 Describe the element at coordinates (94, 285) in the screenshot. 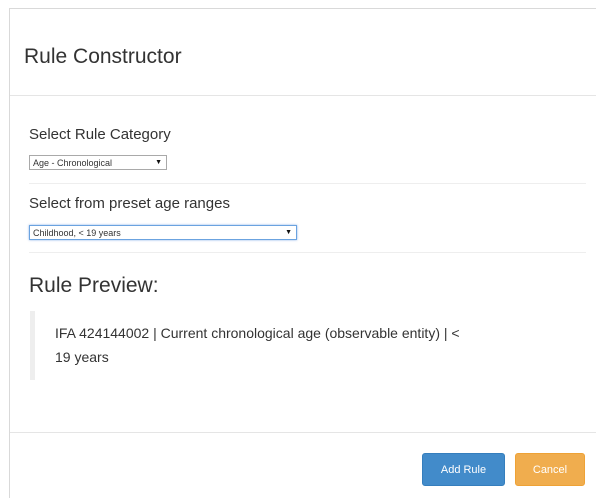

I see `rule-preview-heading: Rule Preview:` at that location.